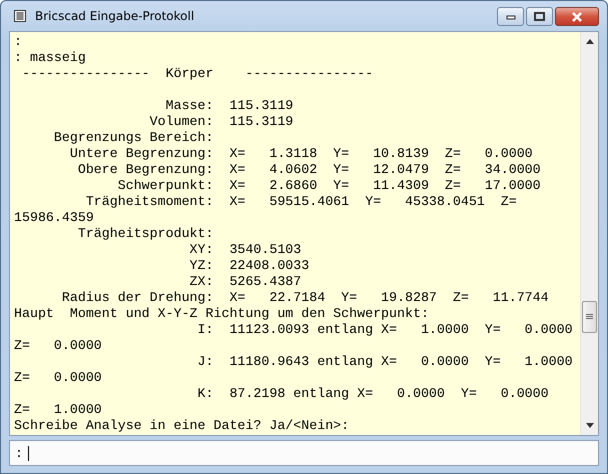  I want to click on log-line: YZ: 22408.0033, so click(249, 266).